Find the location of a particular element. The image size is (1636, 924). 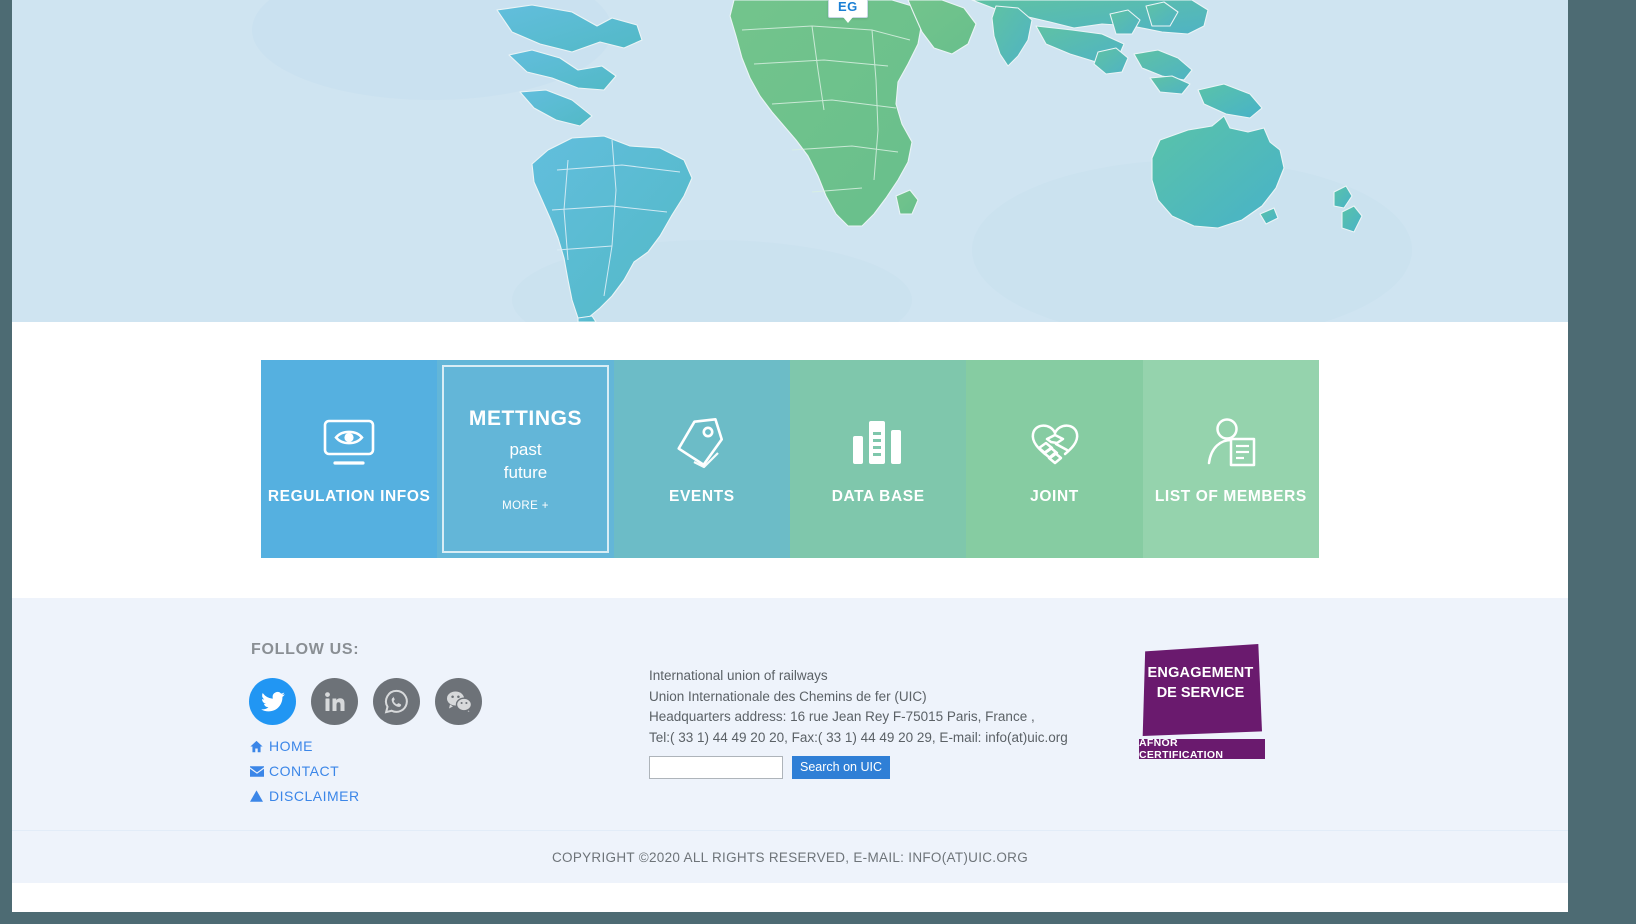

social-wechat-button is located at coordinates (458, 701).